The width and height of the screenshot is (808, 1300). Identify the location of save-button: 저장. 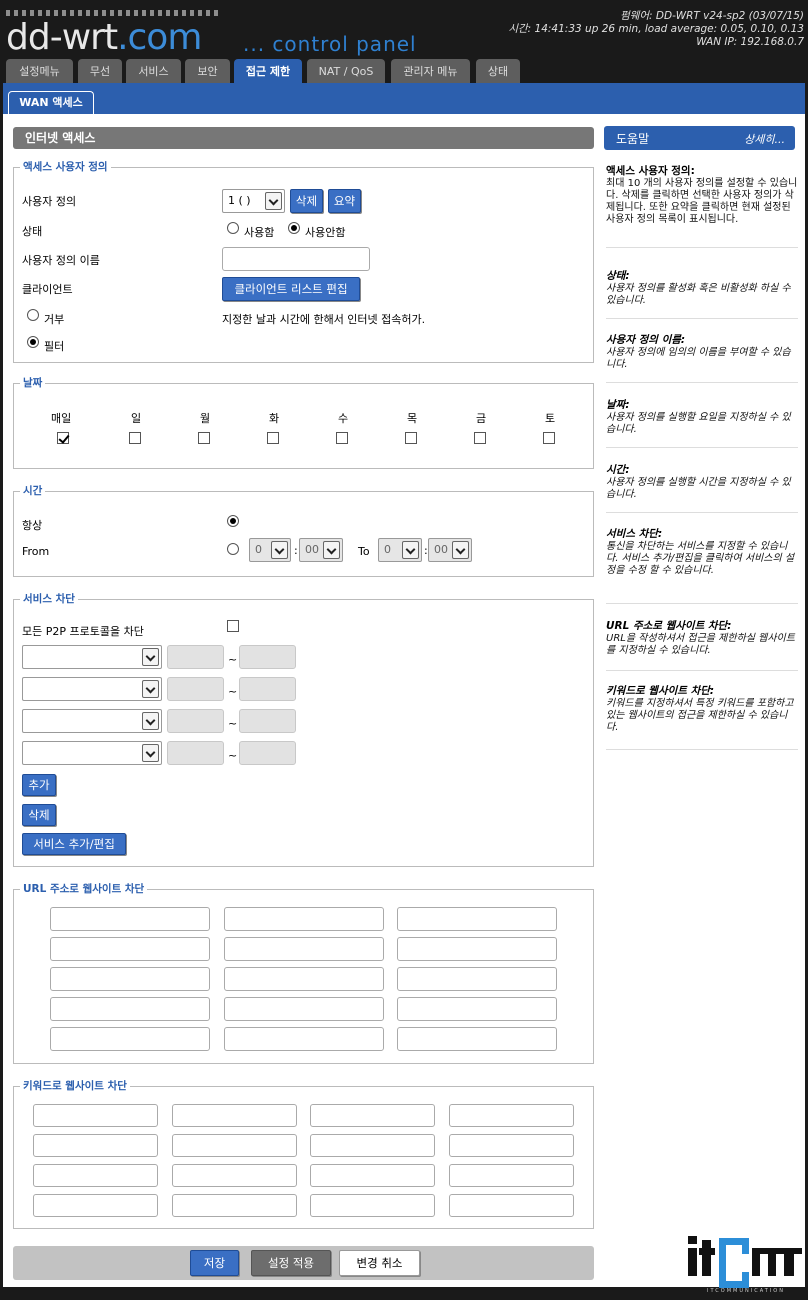
(214, 1263).